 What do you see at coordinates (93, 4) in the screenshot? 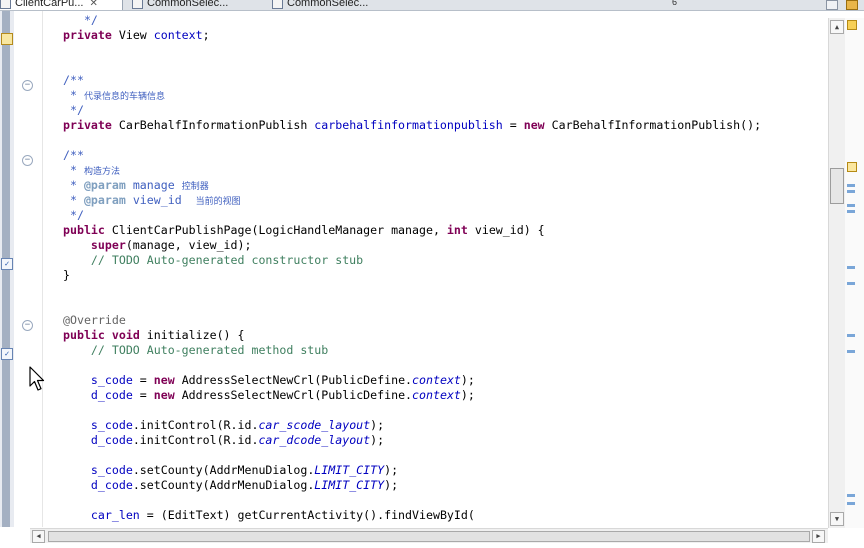
I see `close-icon: ✕` at bounding box center [93, 4].